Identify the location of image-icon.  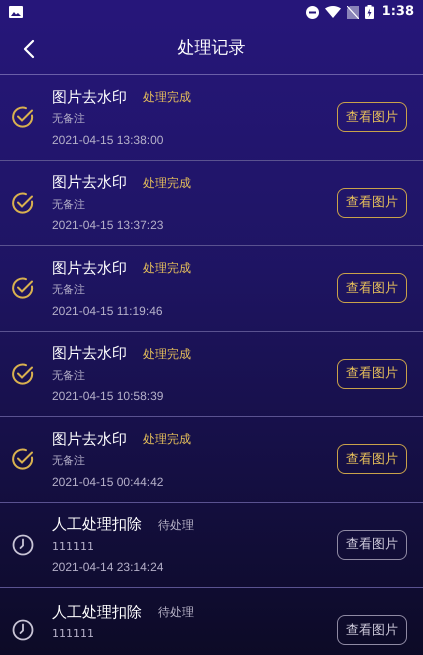
(16, 12).